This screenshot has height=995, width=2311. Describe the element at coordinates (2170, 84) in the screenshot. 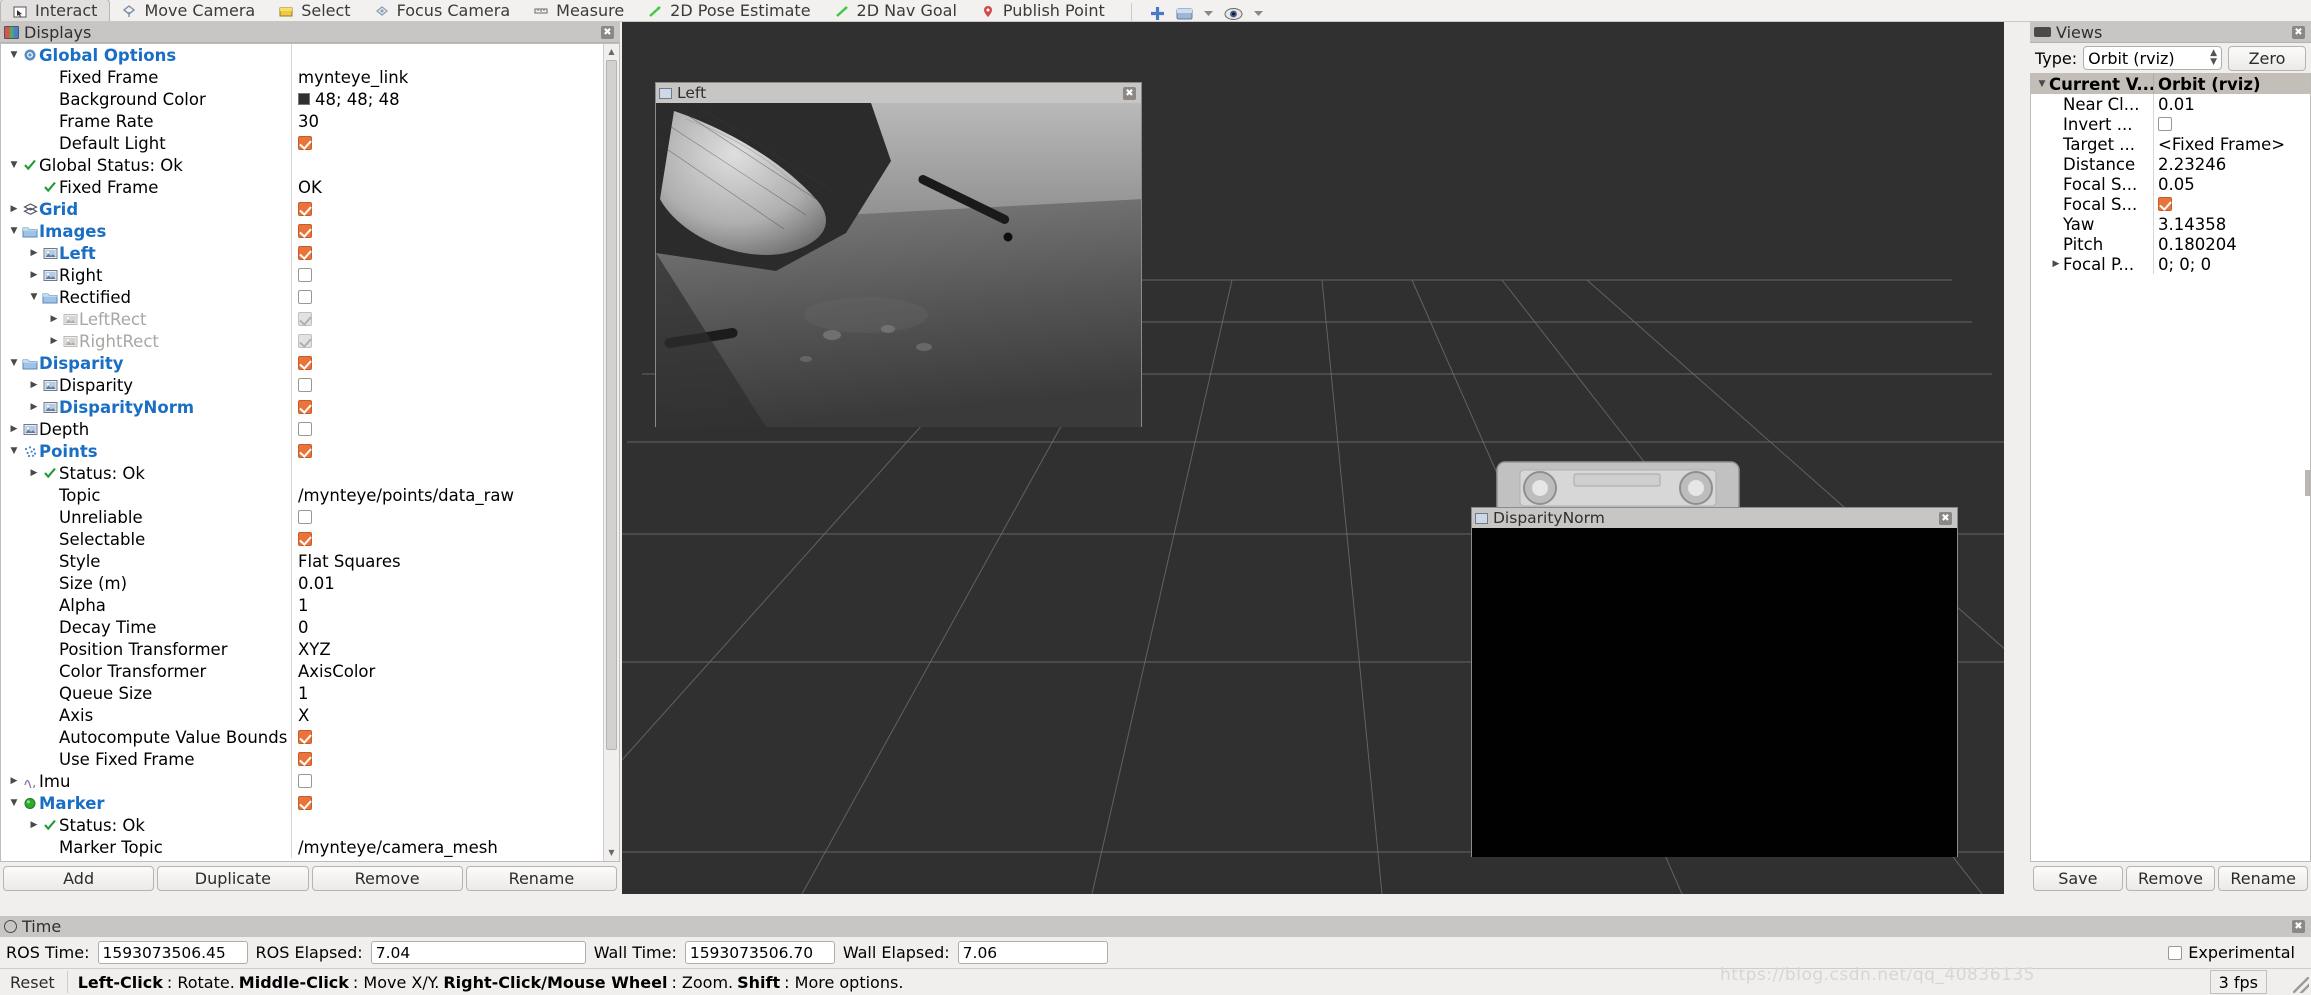

I see `view-property-row: Current V...Orbit (rviz)` at that location.